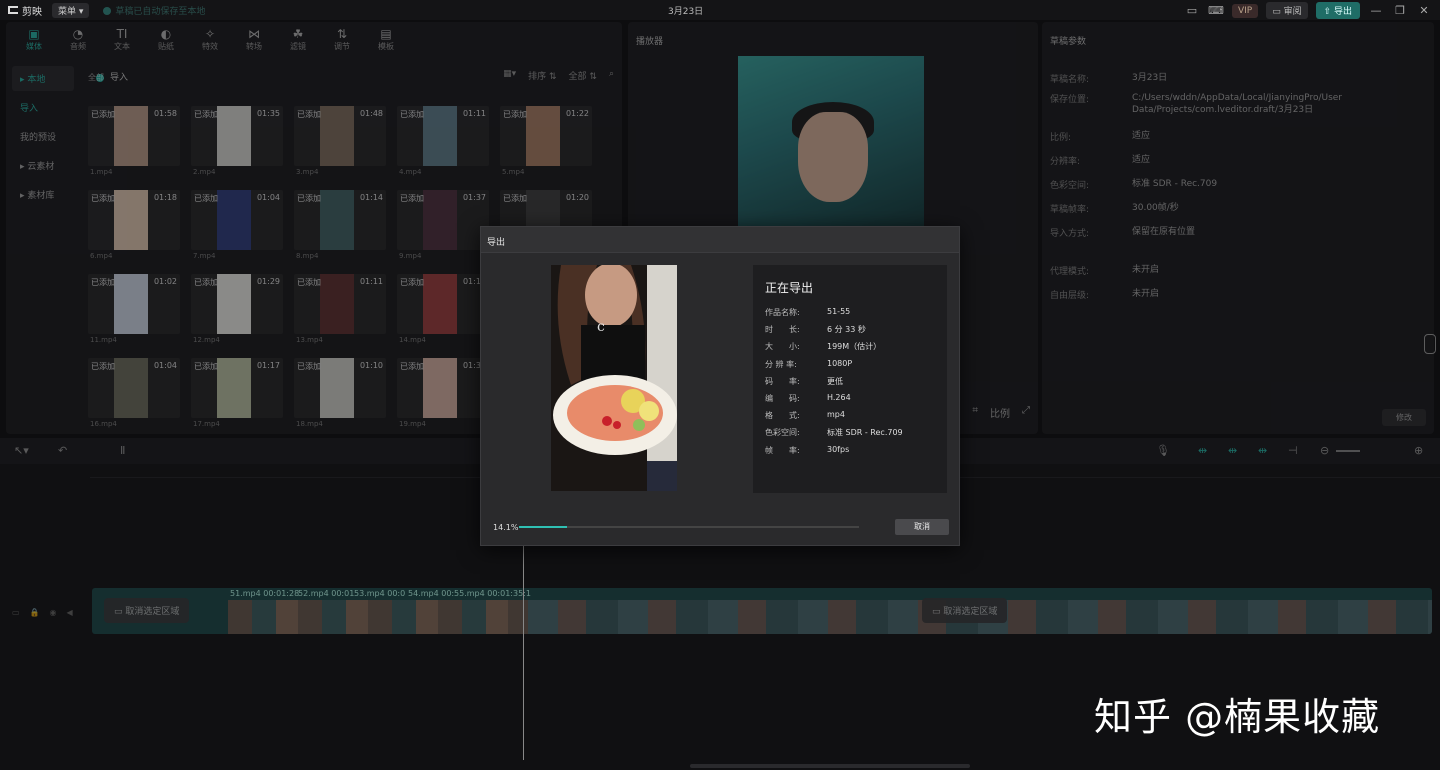  What do you see at coordinates (309, 424) in the screenshot?
I see `media-filename: 18.mp4` at bounding box center [309, 424].